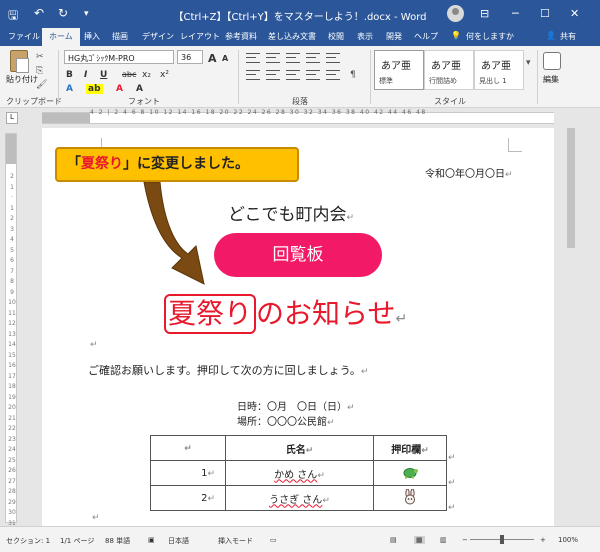 The image size is (600, 552). I want to click on ribbon-display-icon: ⊟, so click(484, 13).